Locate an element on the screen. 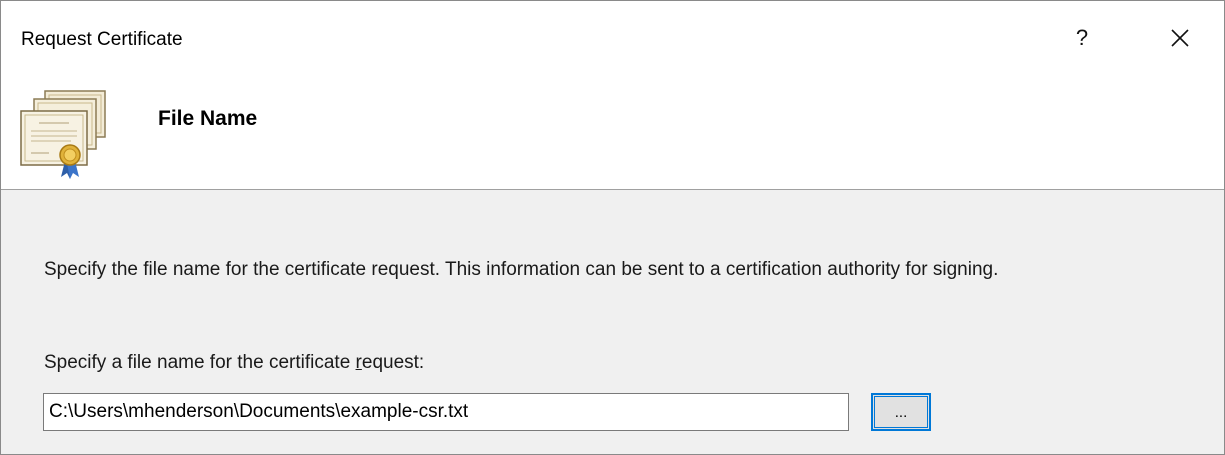 Image resolution: width=1225 pixels, height=455 pixels. help-button: ? is located at coordinates (1082, 38).